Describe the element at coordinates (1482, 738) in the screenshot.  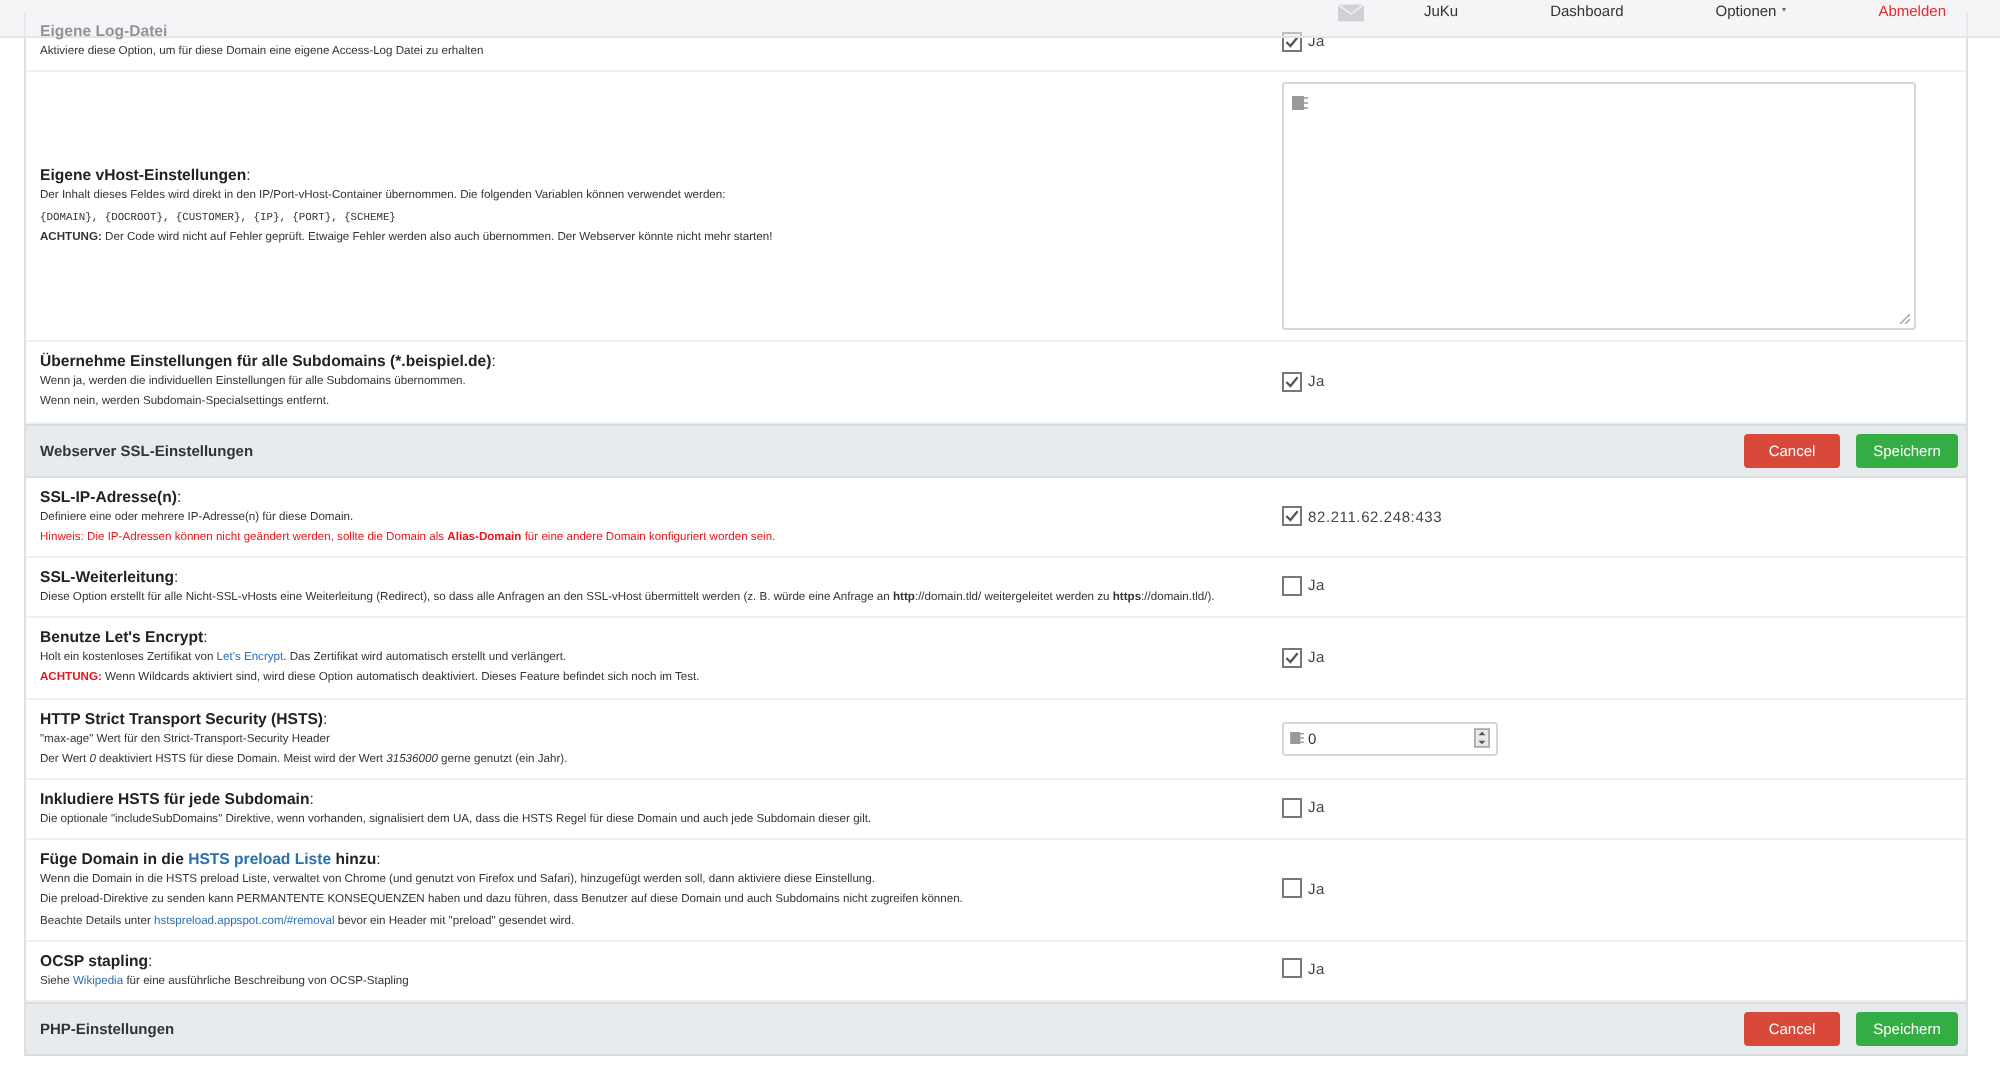
I see `spinner-icon` at that location.